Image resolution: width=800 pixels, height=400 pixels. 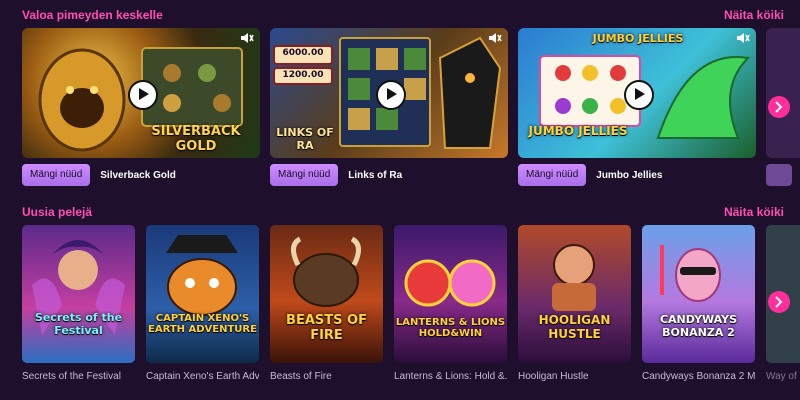 What do you see at coordinates (78, 376) in the screenshot?
I see `game-title: Secrets of the Festival` at bounding box center [78, 376].